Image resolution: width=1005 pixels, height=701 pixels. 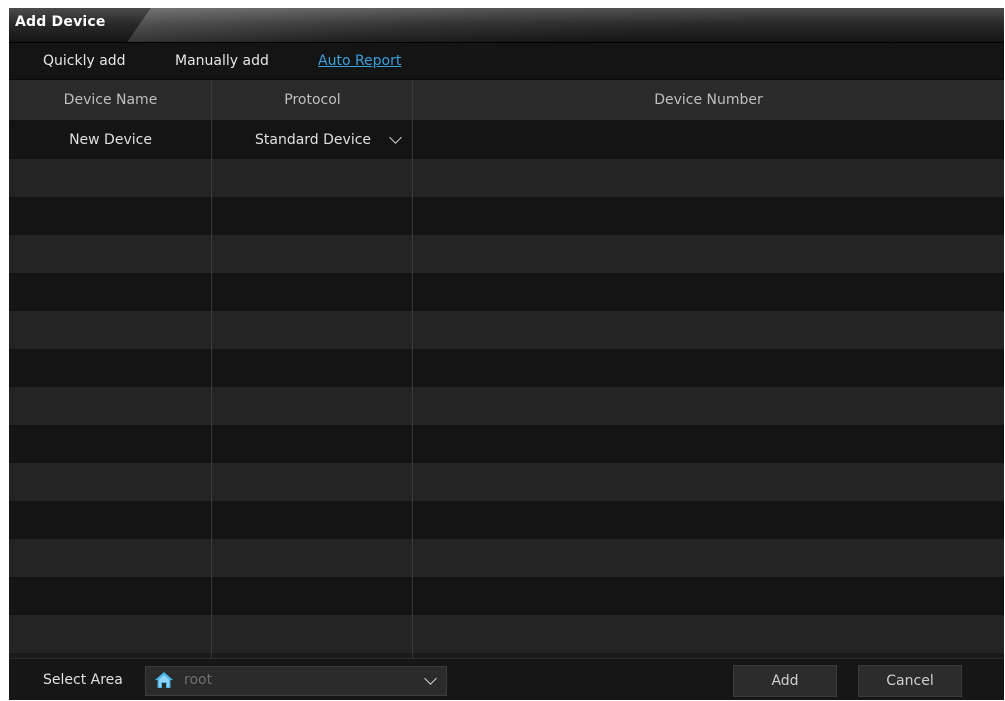 I want to click on column-header-device-number: Device Number, so click(x=708, y=100).